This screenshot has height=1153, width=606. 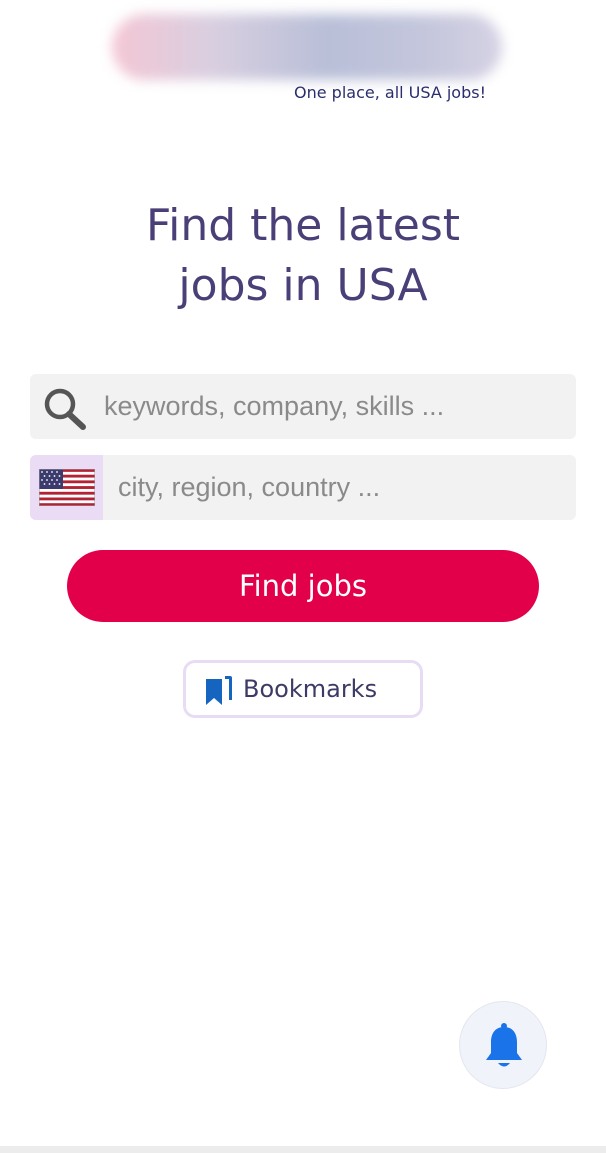 What do you see at coordinates (303, 256) in the screenshot?
I see `page-title: Find the latest jobs in USA` at bounding box center [303, 256].